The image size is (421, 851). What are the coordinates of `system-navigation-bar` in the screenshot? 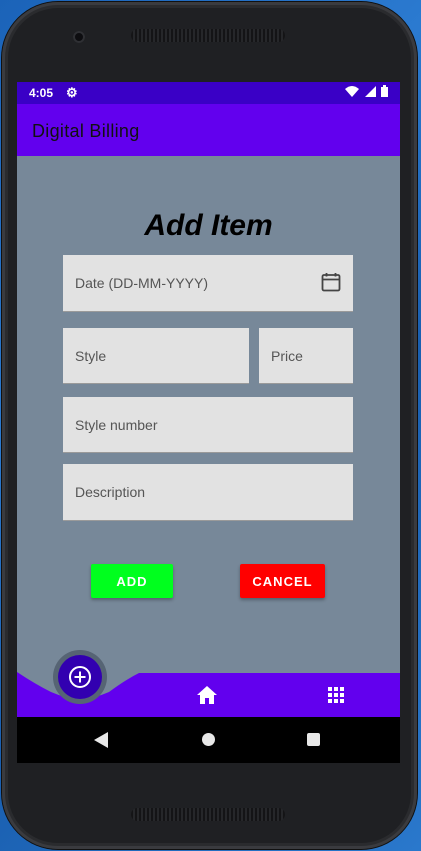 It's located at (208, 740).